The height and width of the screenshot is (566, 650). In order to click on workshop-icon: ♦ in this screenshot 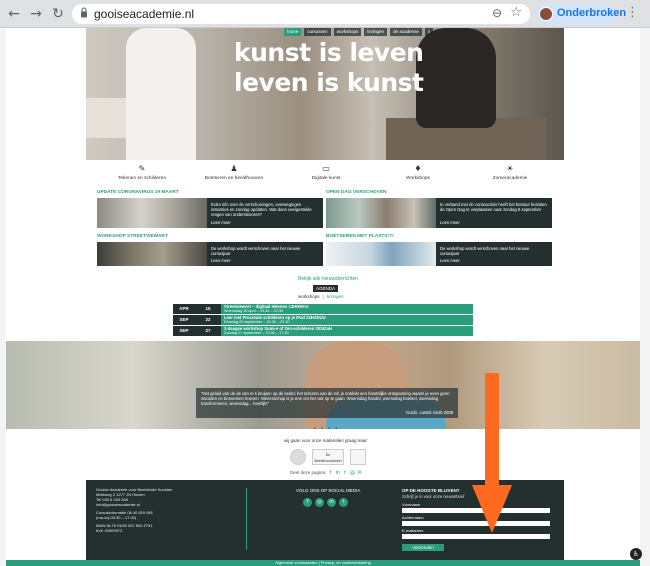, I will do `click(418, 168)`.